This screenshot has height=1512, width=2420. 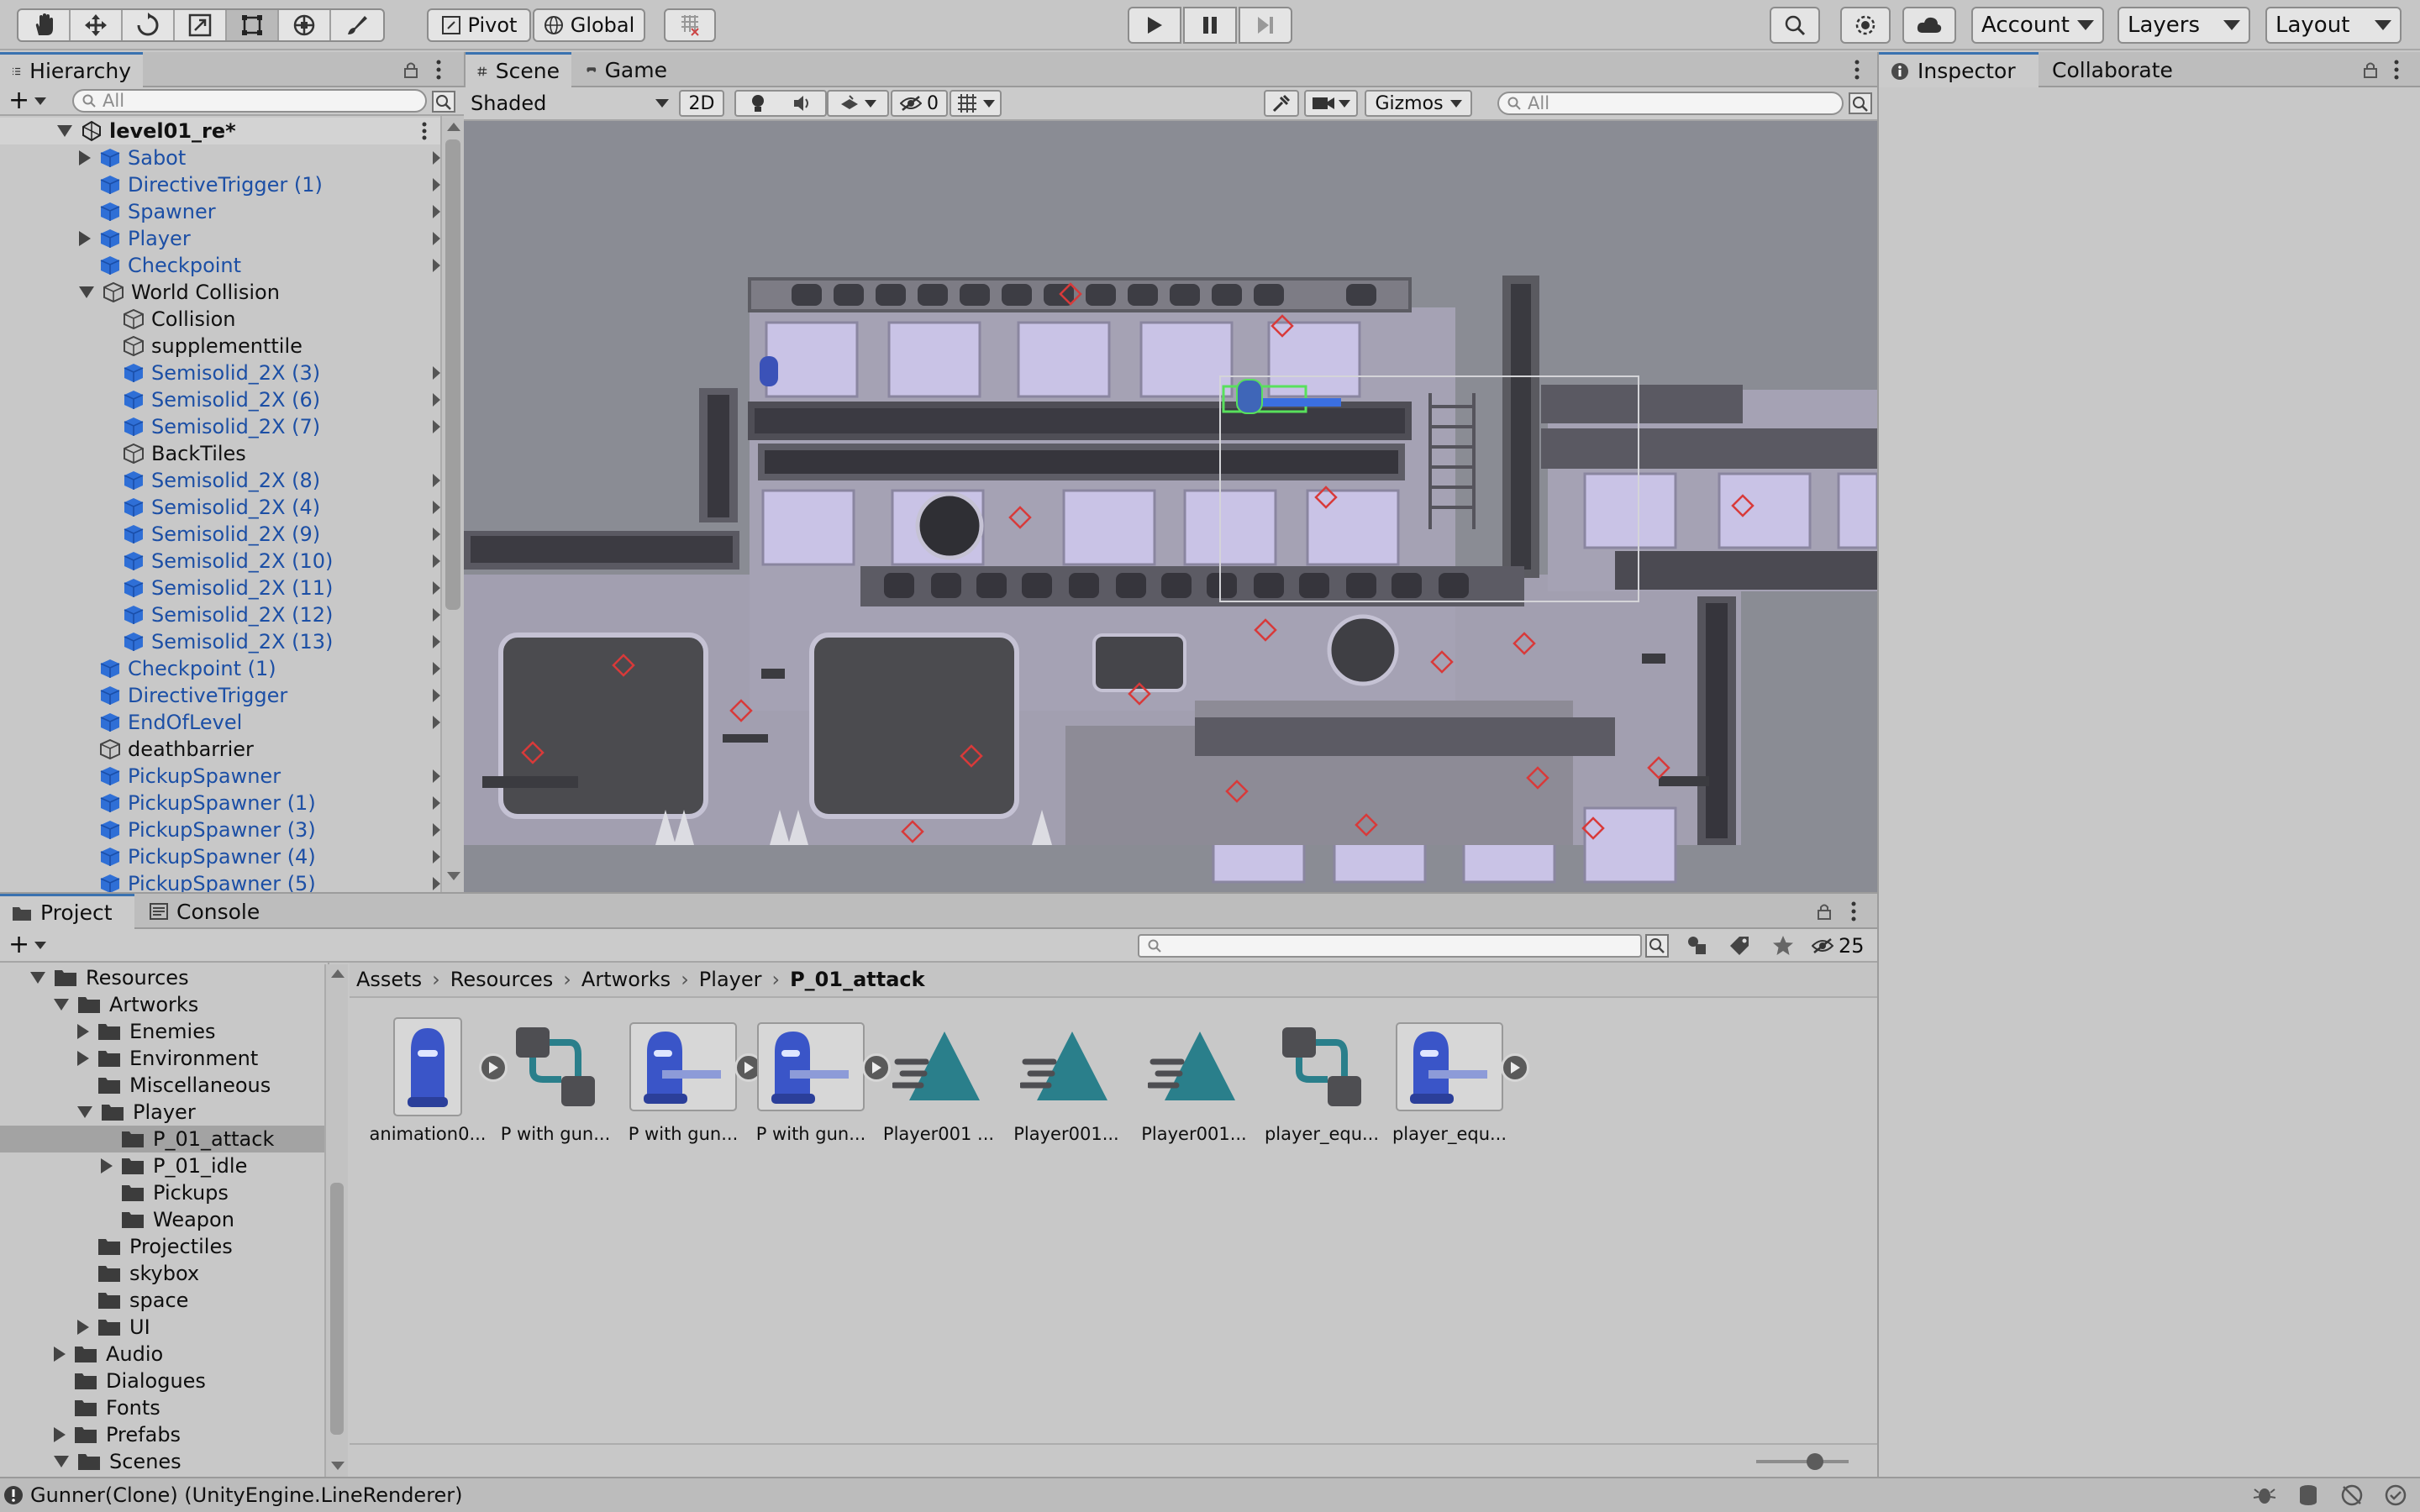 What do you see at coordinates (2308, 1495) in the screenshot?
I see `database-icon` at bounding box center [2308, 1495].